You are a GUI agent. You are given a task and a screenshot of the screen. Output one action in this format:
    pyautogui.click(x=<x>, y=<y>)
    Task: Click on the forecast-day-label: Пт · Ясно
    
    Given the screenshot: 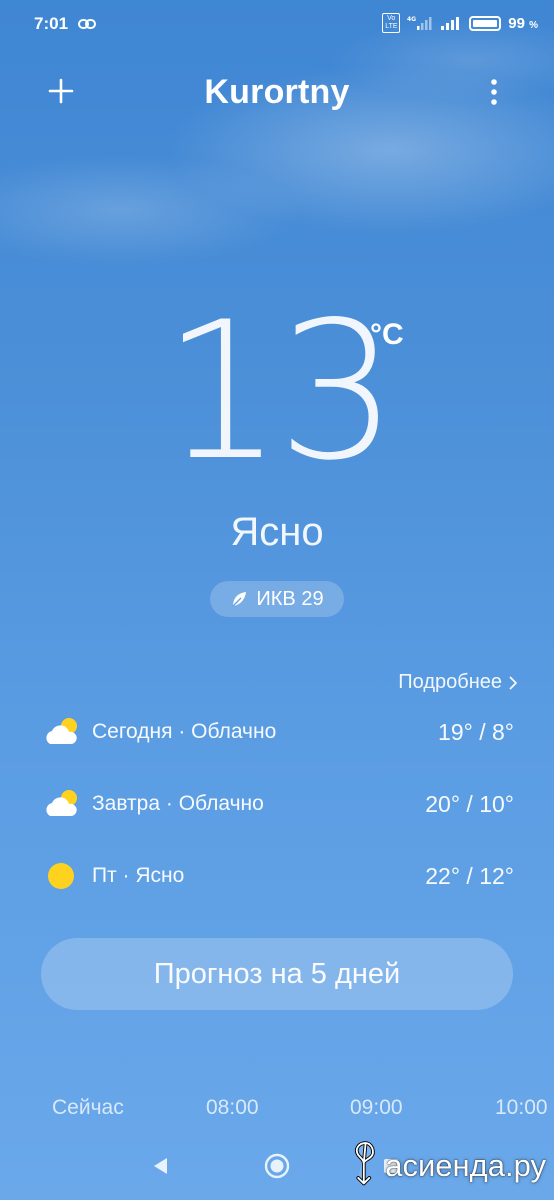 What is the action you would take?
    pyautogui.click(x=138, y=875)
    